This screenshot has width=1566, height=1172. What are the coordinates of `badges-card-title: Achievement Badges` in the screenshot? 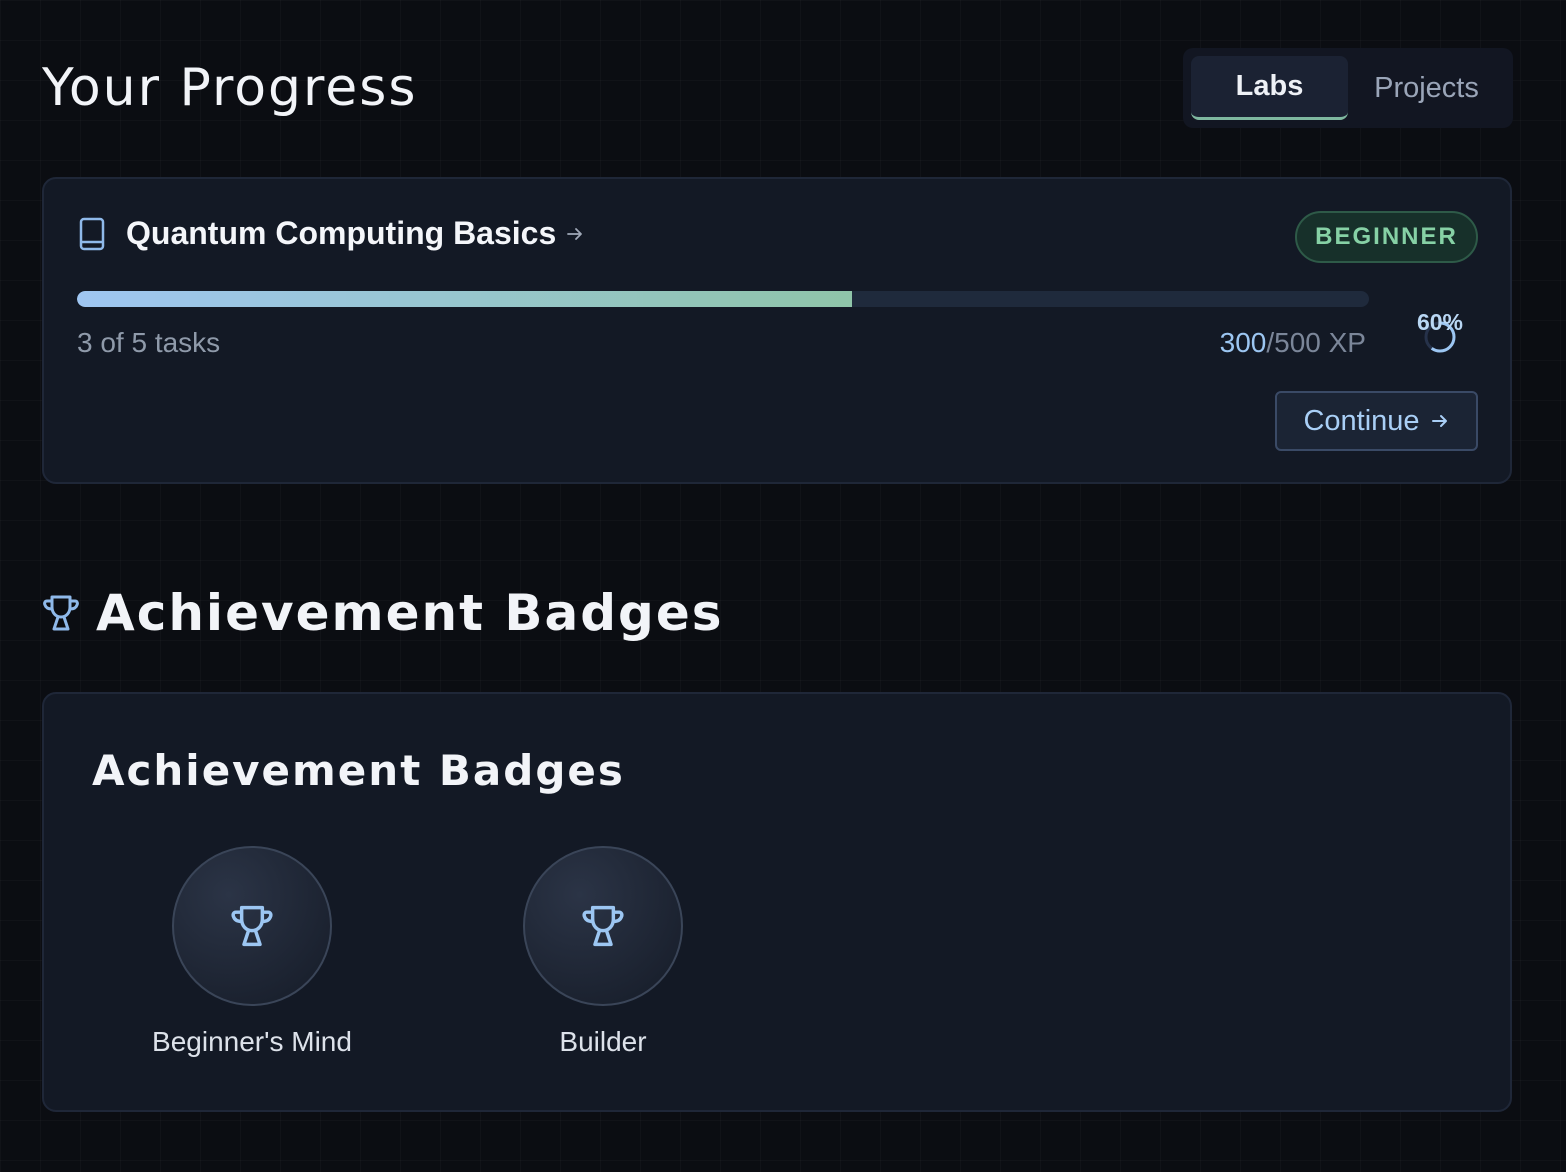 It's located at (358, 770).